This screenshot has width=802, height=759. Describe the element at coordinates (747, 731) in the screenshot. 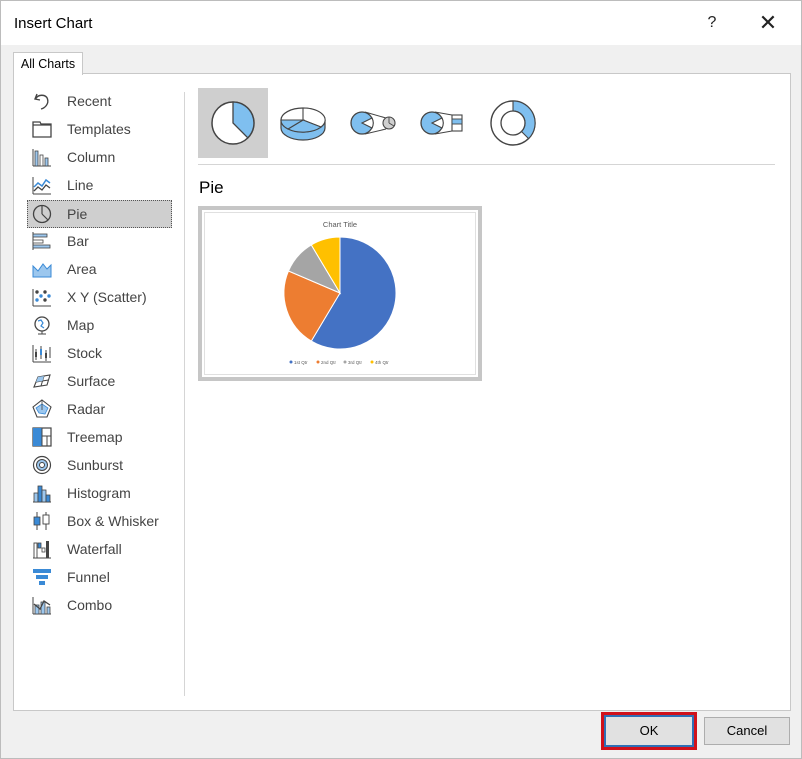

I see `cancel-button: Cancel` at that location.